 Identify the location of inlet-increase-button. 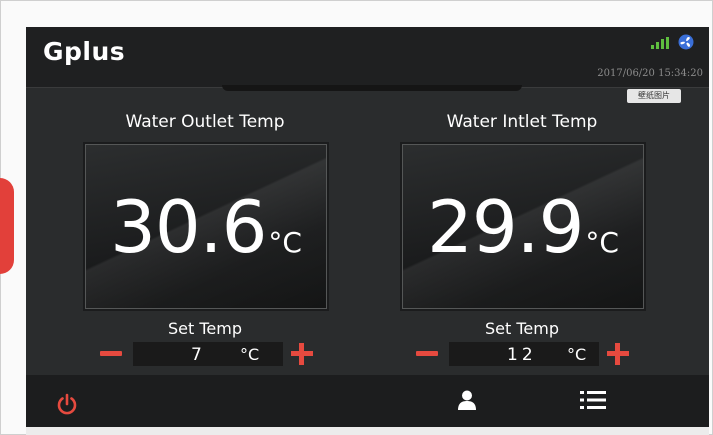
(618, 354).